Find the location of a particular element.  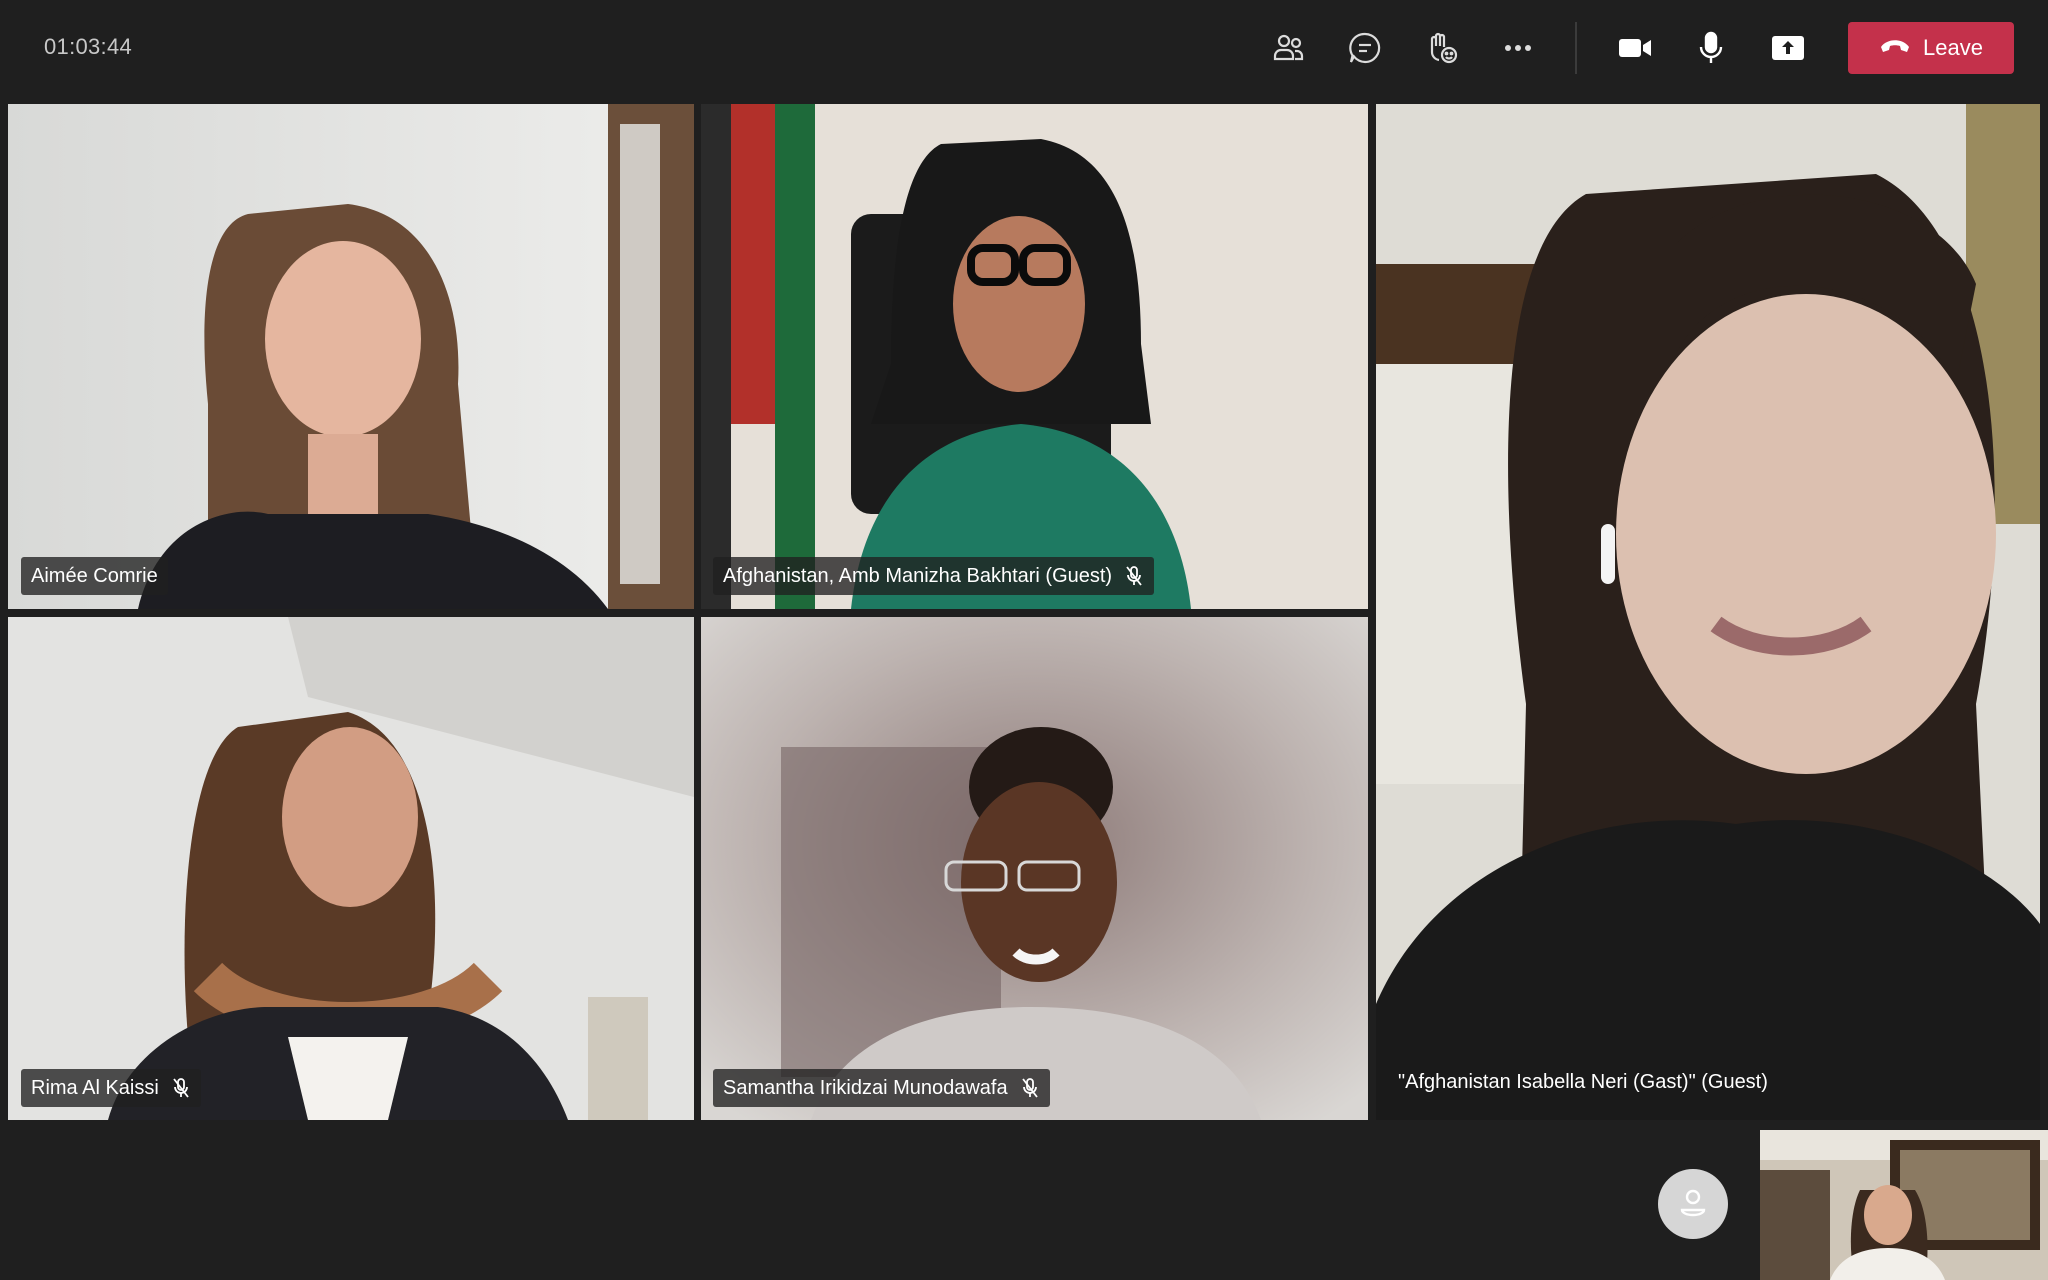

people-icon is located at coordinates (1288, 48).